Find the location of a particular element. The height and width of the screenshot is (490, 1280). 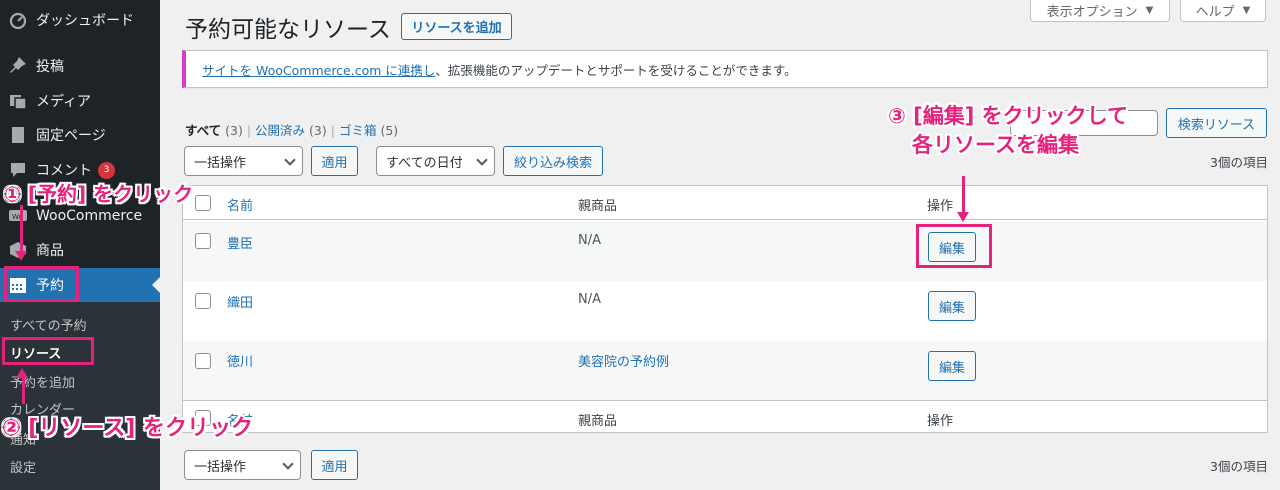

annotation-step3-line2: 各リソースを編集 is located at coordinates (995, 145).